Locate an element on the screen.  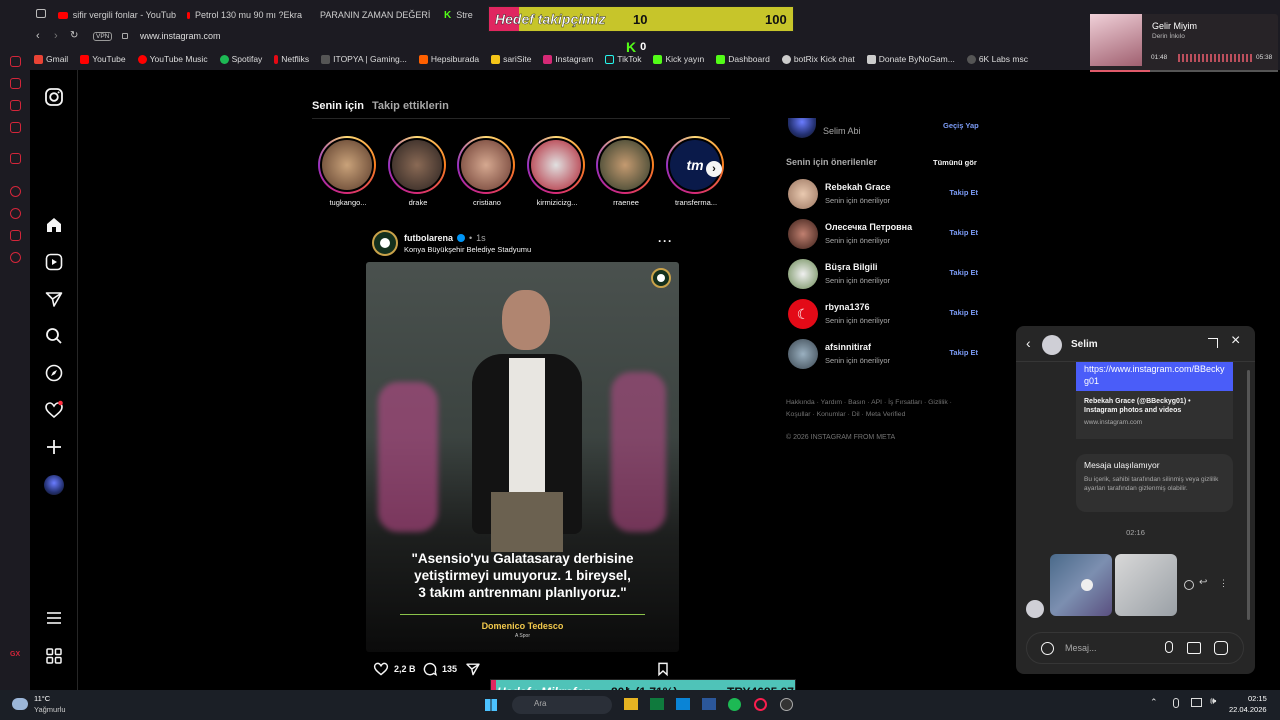
back-icon: ‹ is located at coordinates (38, 36).